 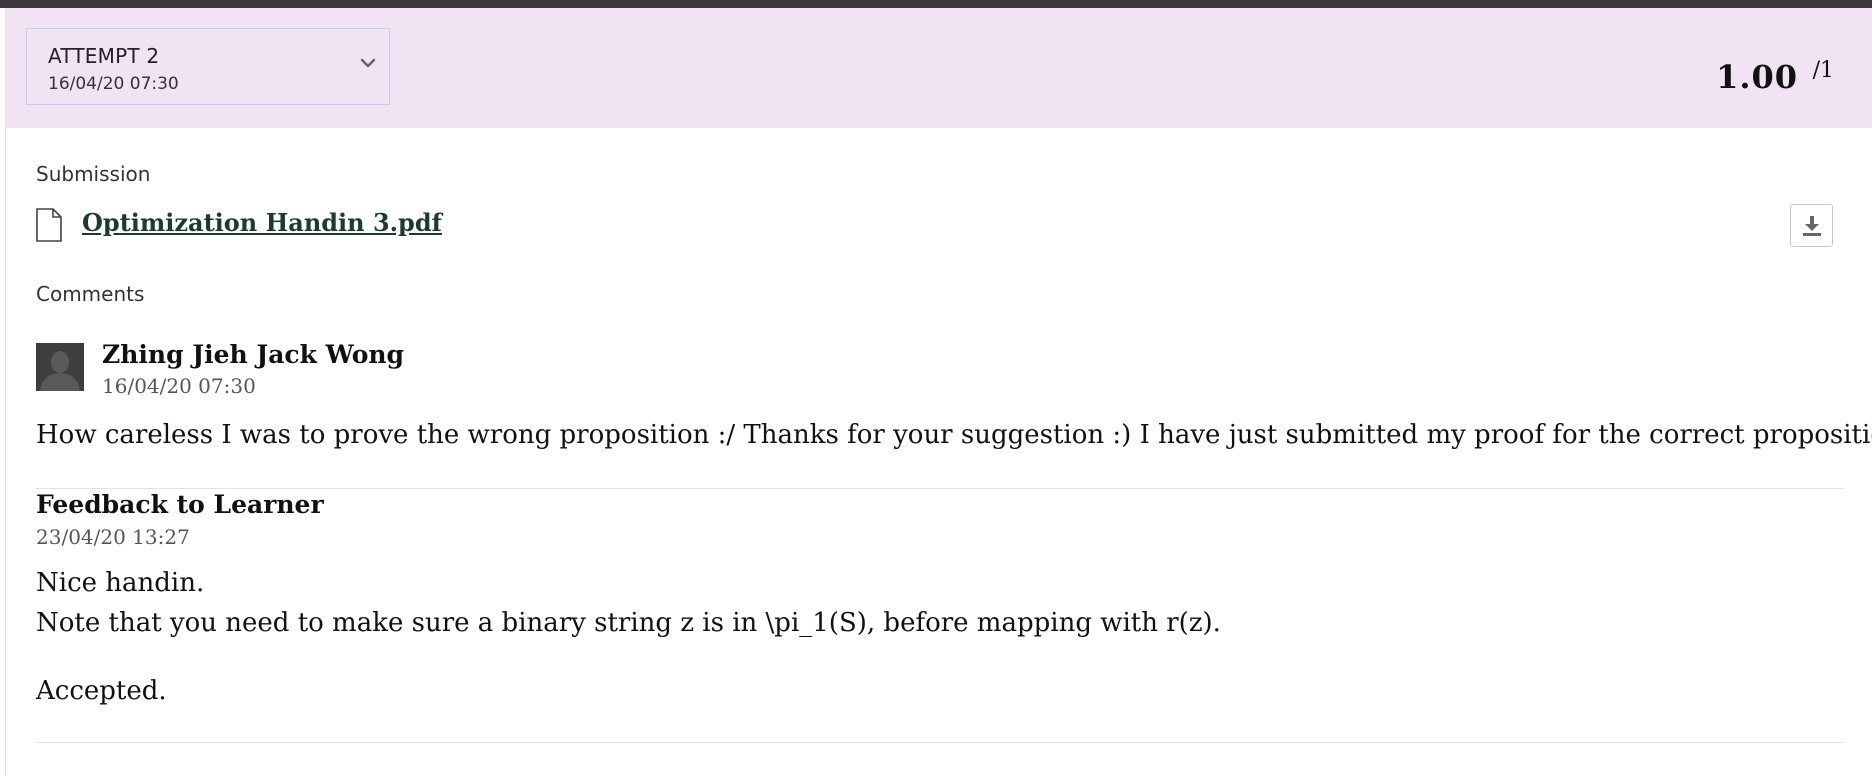 What do you see at coordinates (120, 583) in the screenshot?
I see `feedback-line: Nice handin.` at bounding box center [120, 583].